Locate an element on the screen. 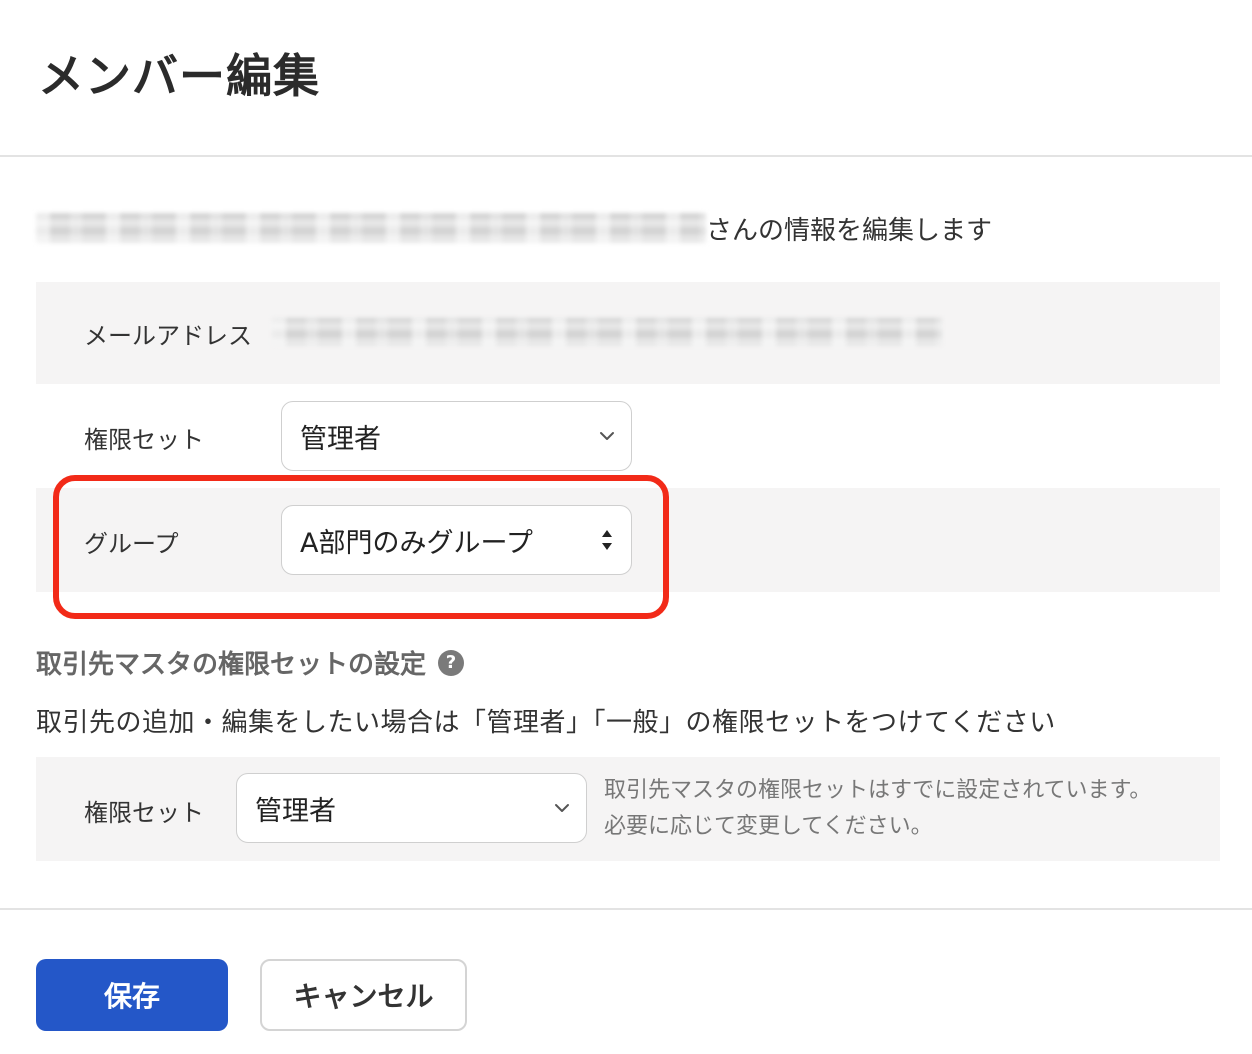 This screenshot has width=1252, height=1054. partner-section-title-text: 取引先マスタの権限セットの設定 is located at coordinates (231, 665).